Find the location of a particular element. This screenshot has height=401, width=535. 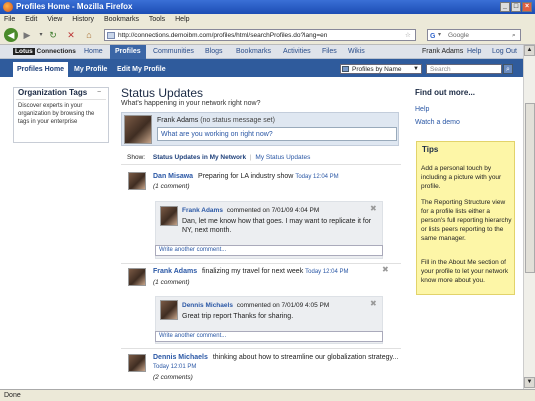

forward-icon: ▶ is located at coordinates (27, 35).